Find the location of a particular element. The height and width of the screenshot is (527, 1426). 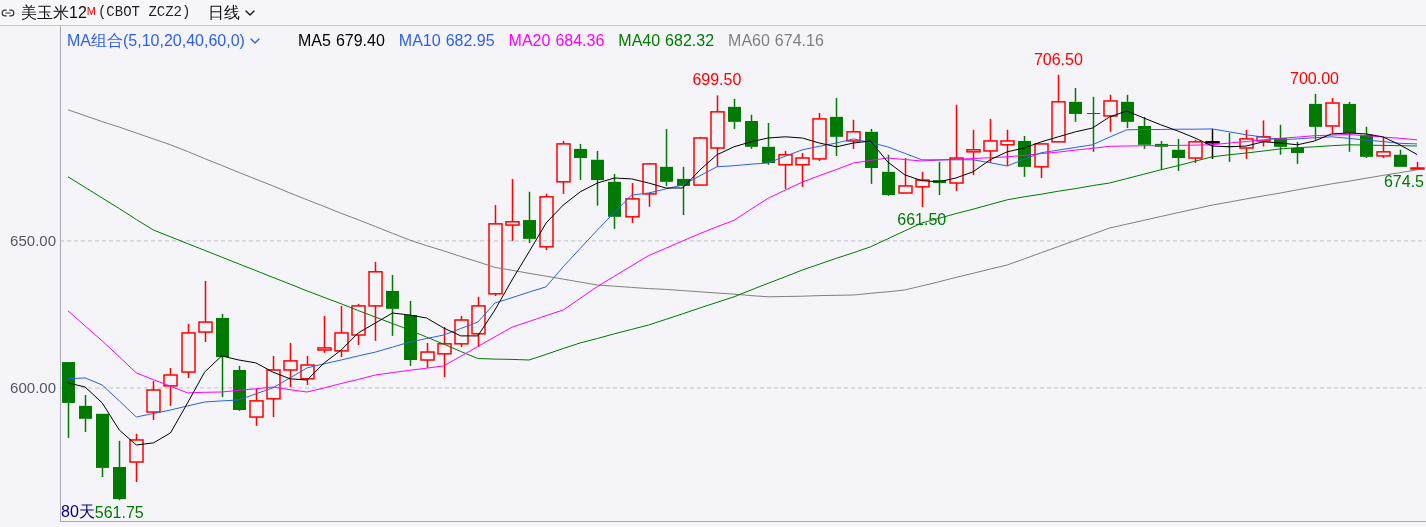

y-axis-label: 650.00 is located at coordinates (33, 240).